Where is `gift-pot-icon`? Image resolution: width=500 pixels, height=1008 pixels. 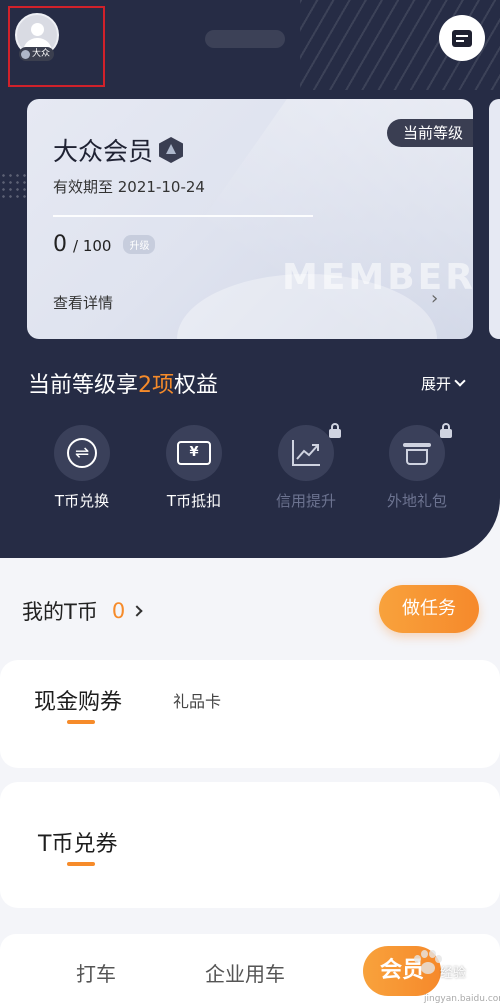 gift-pot-icon is located at coordinates (417, 453).